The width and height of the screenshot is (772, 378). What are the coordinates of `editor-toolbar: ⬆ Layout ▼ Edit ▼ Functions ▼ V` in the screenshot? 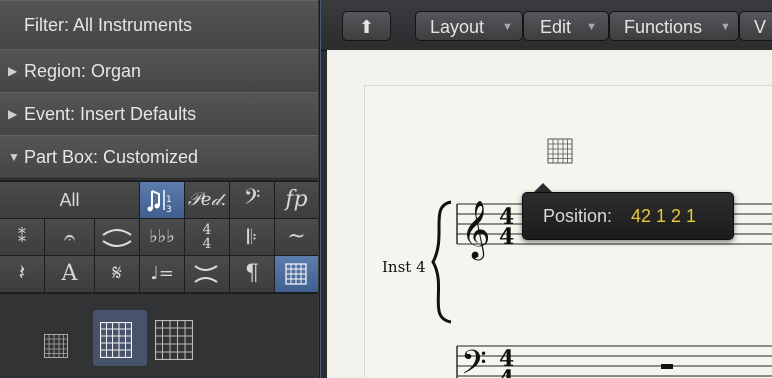 It's located at (546, 25).